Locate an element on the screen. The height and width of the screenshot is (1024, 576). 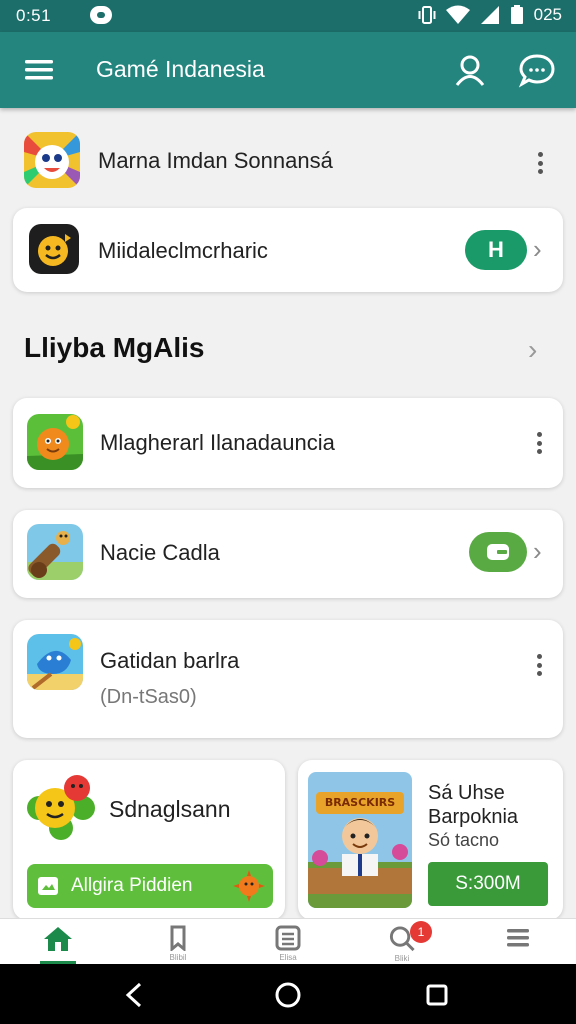
item-title: Marna Imdan Sonnansá is located at coordinates (215, 160).